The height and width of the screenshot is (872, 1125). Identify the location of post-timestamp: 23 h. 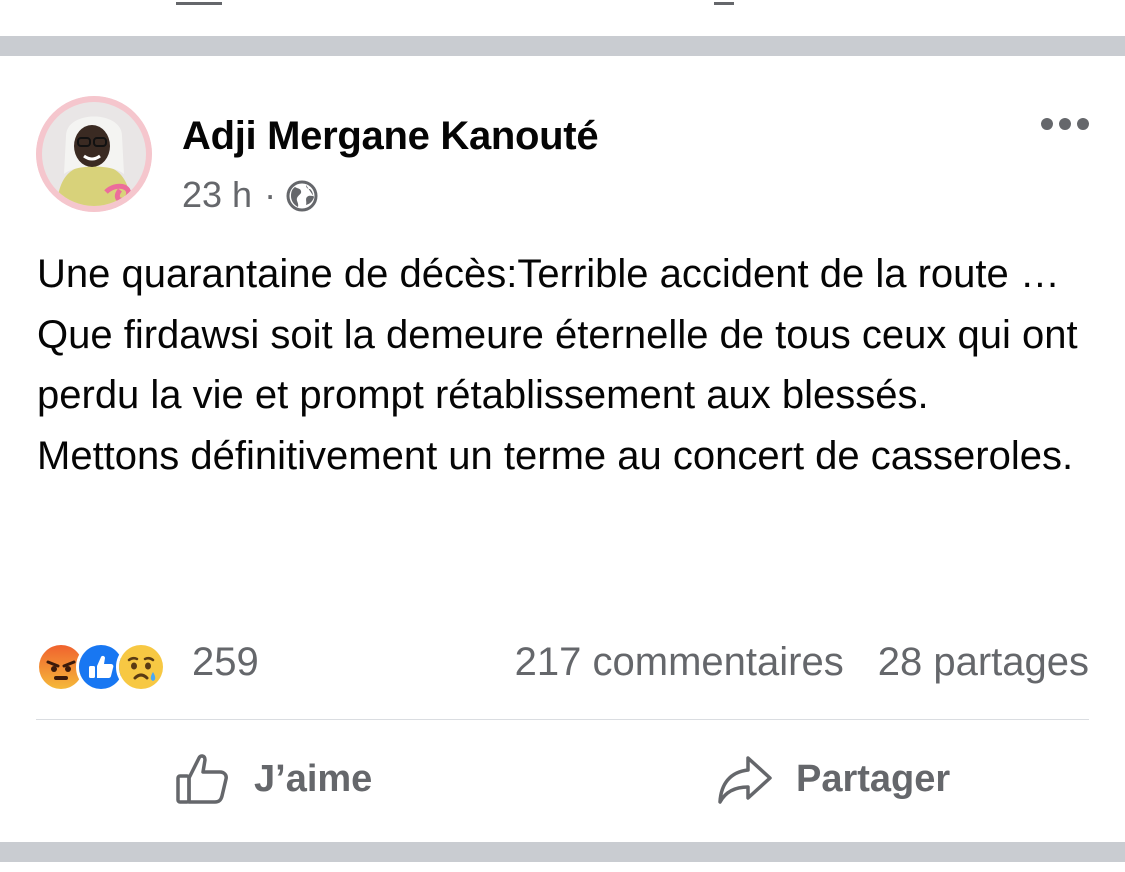
(217, 195).